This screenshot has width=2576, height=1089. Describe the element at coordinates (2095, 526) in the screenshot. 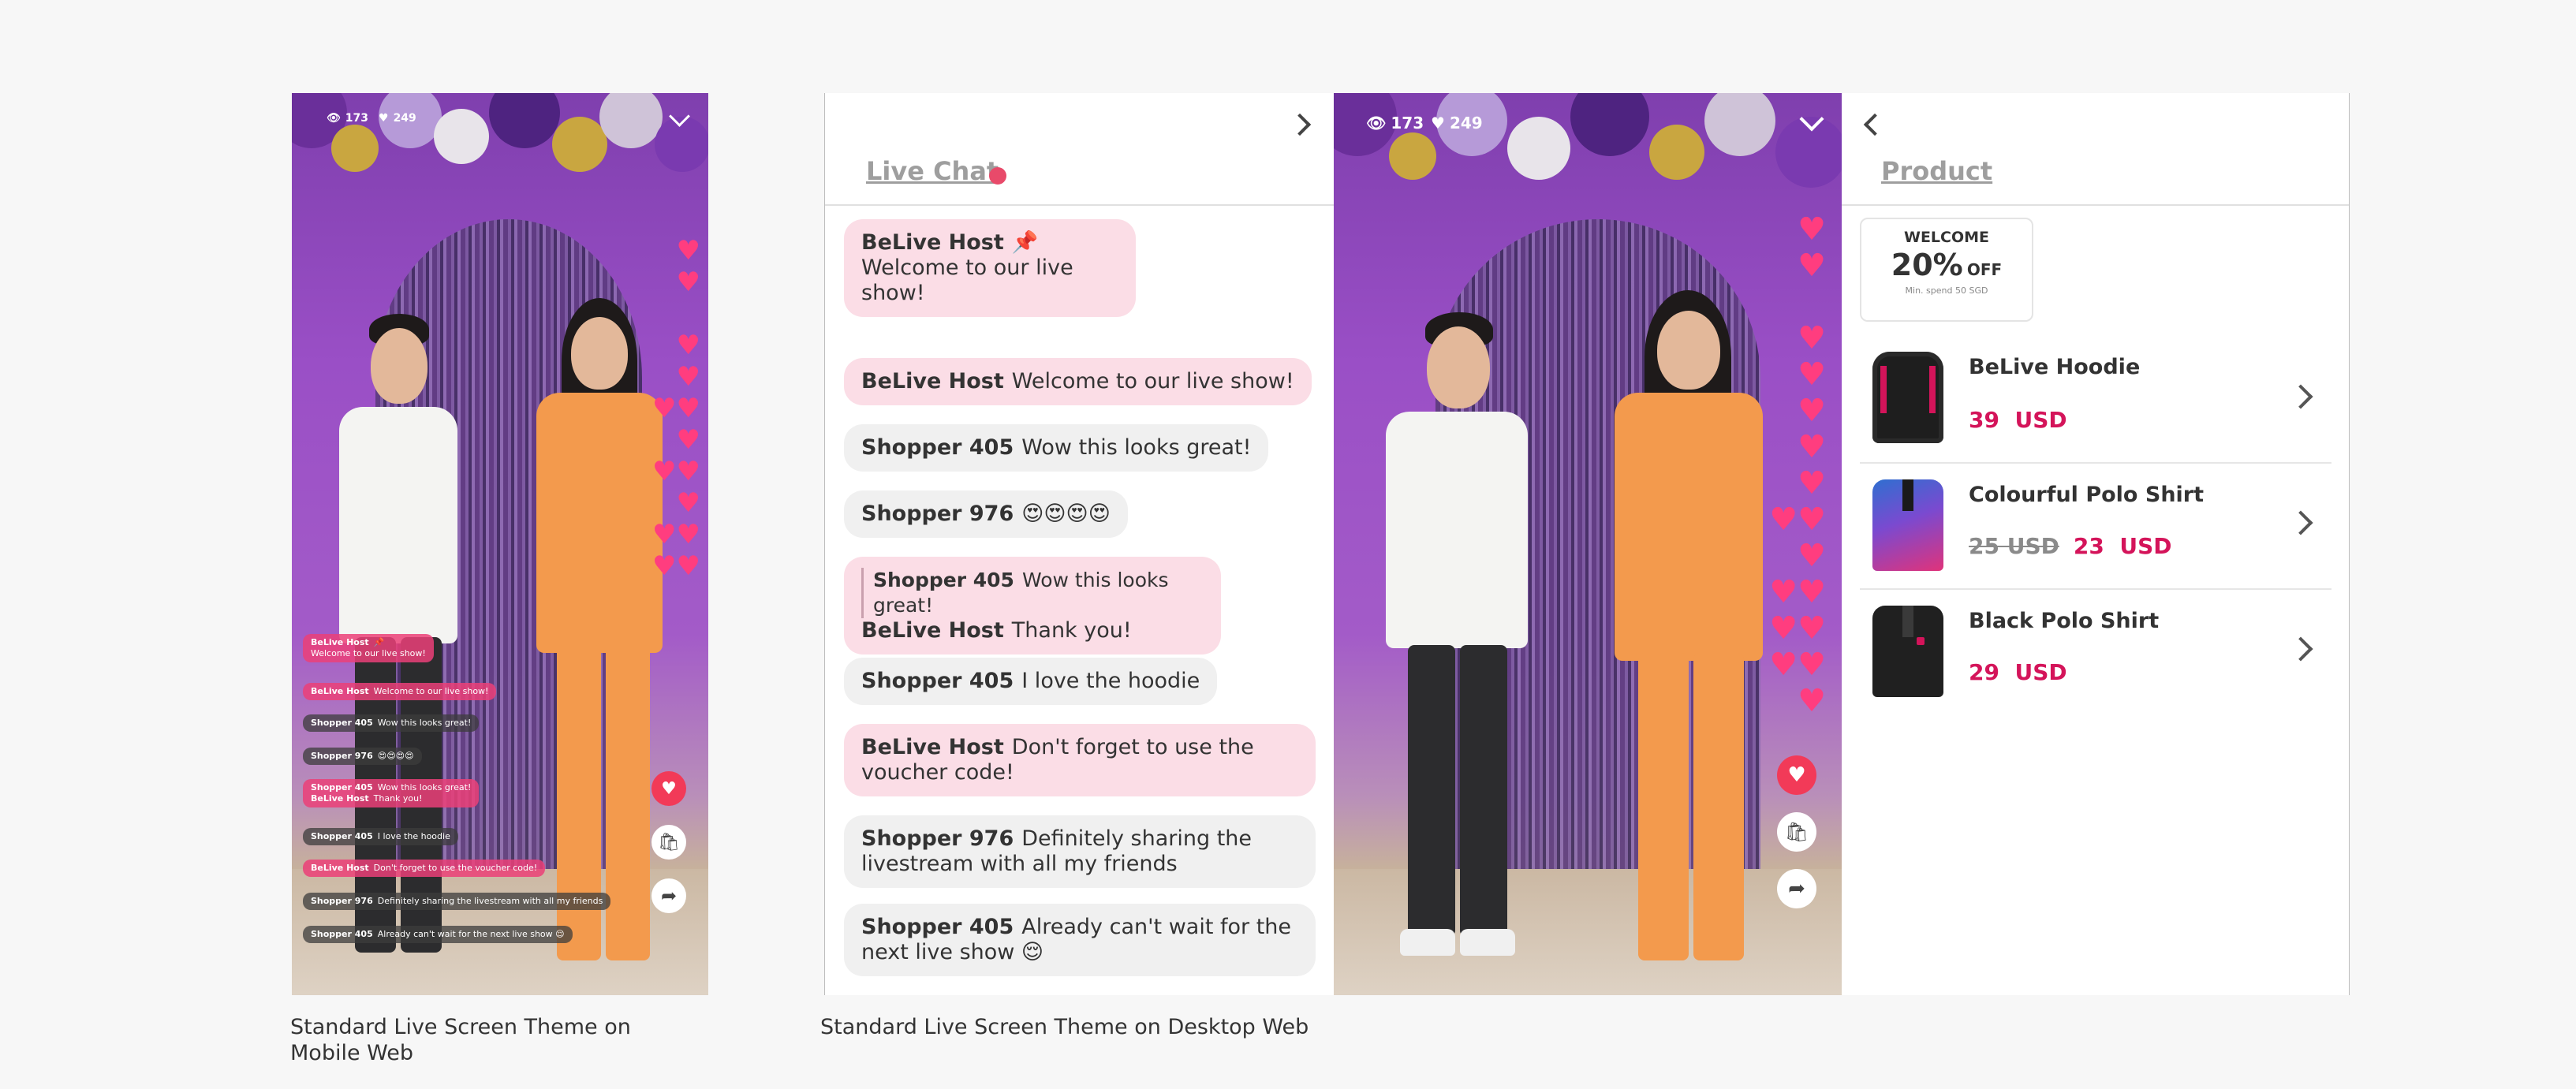

I see `product-item: Colourful Polo Shirt 25 USD 23 USD` at that location.